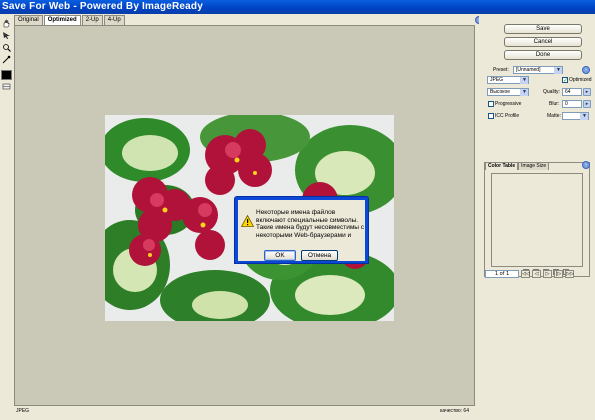 This screenshot has width=595, height=420. What do you see at coordinates (491, 116) in the screenshot?
I see `icc-profile-checkbox` at bounding box center [491, 116].